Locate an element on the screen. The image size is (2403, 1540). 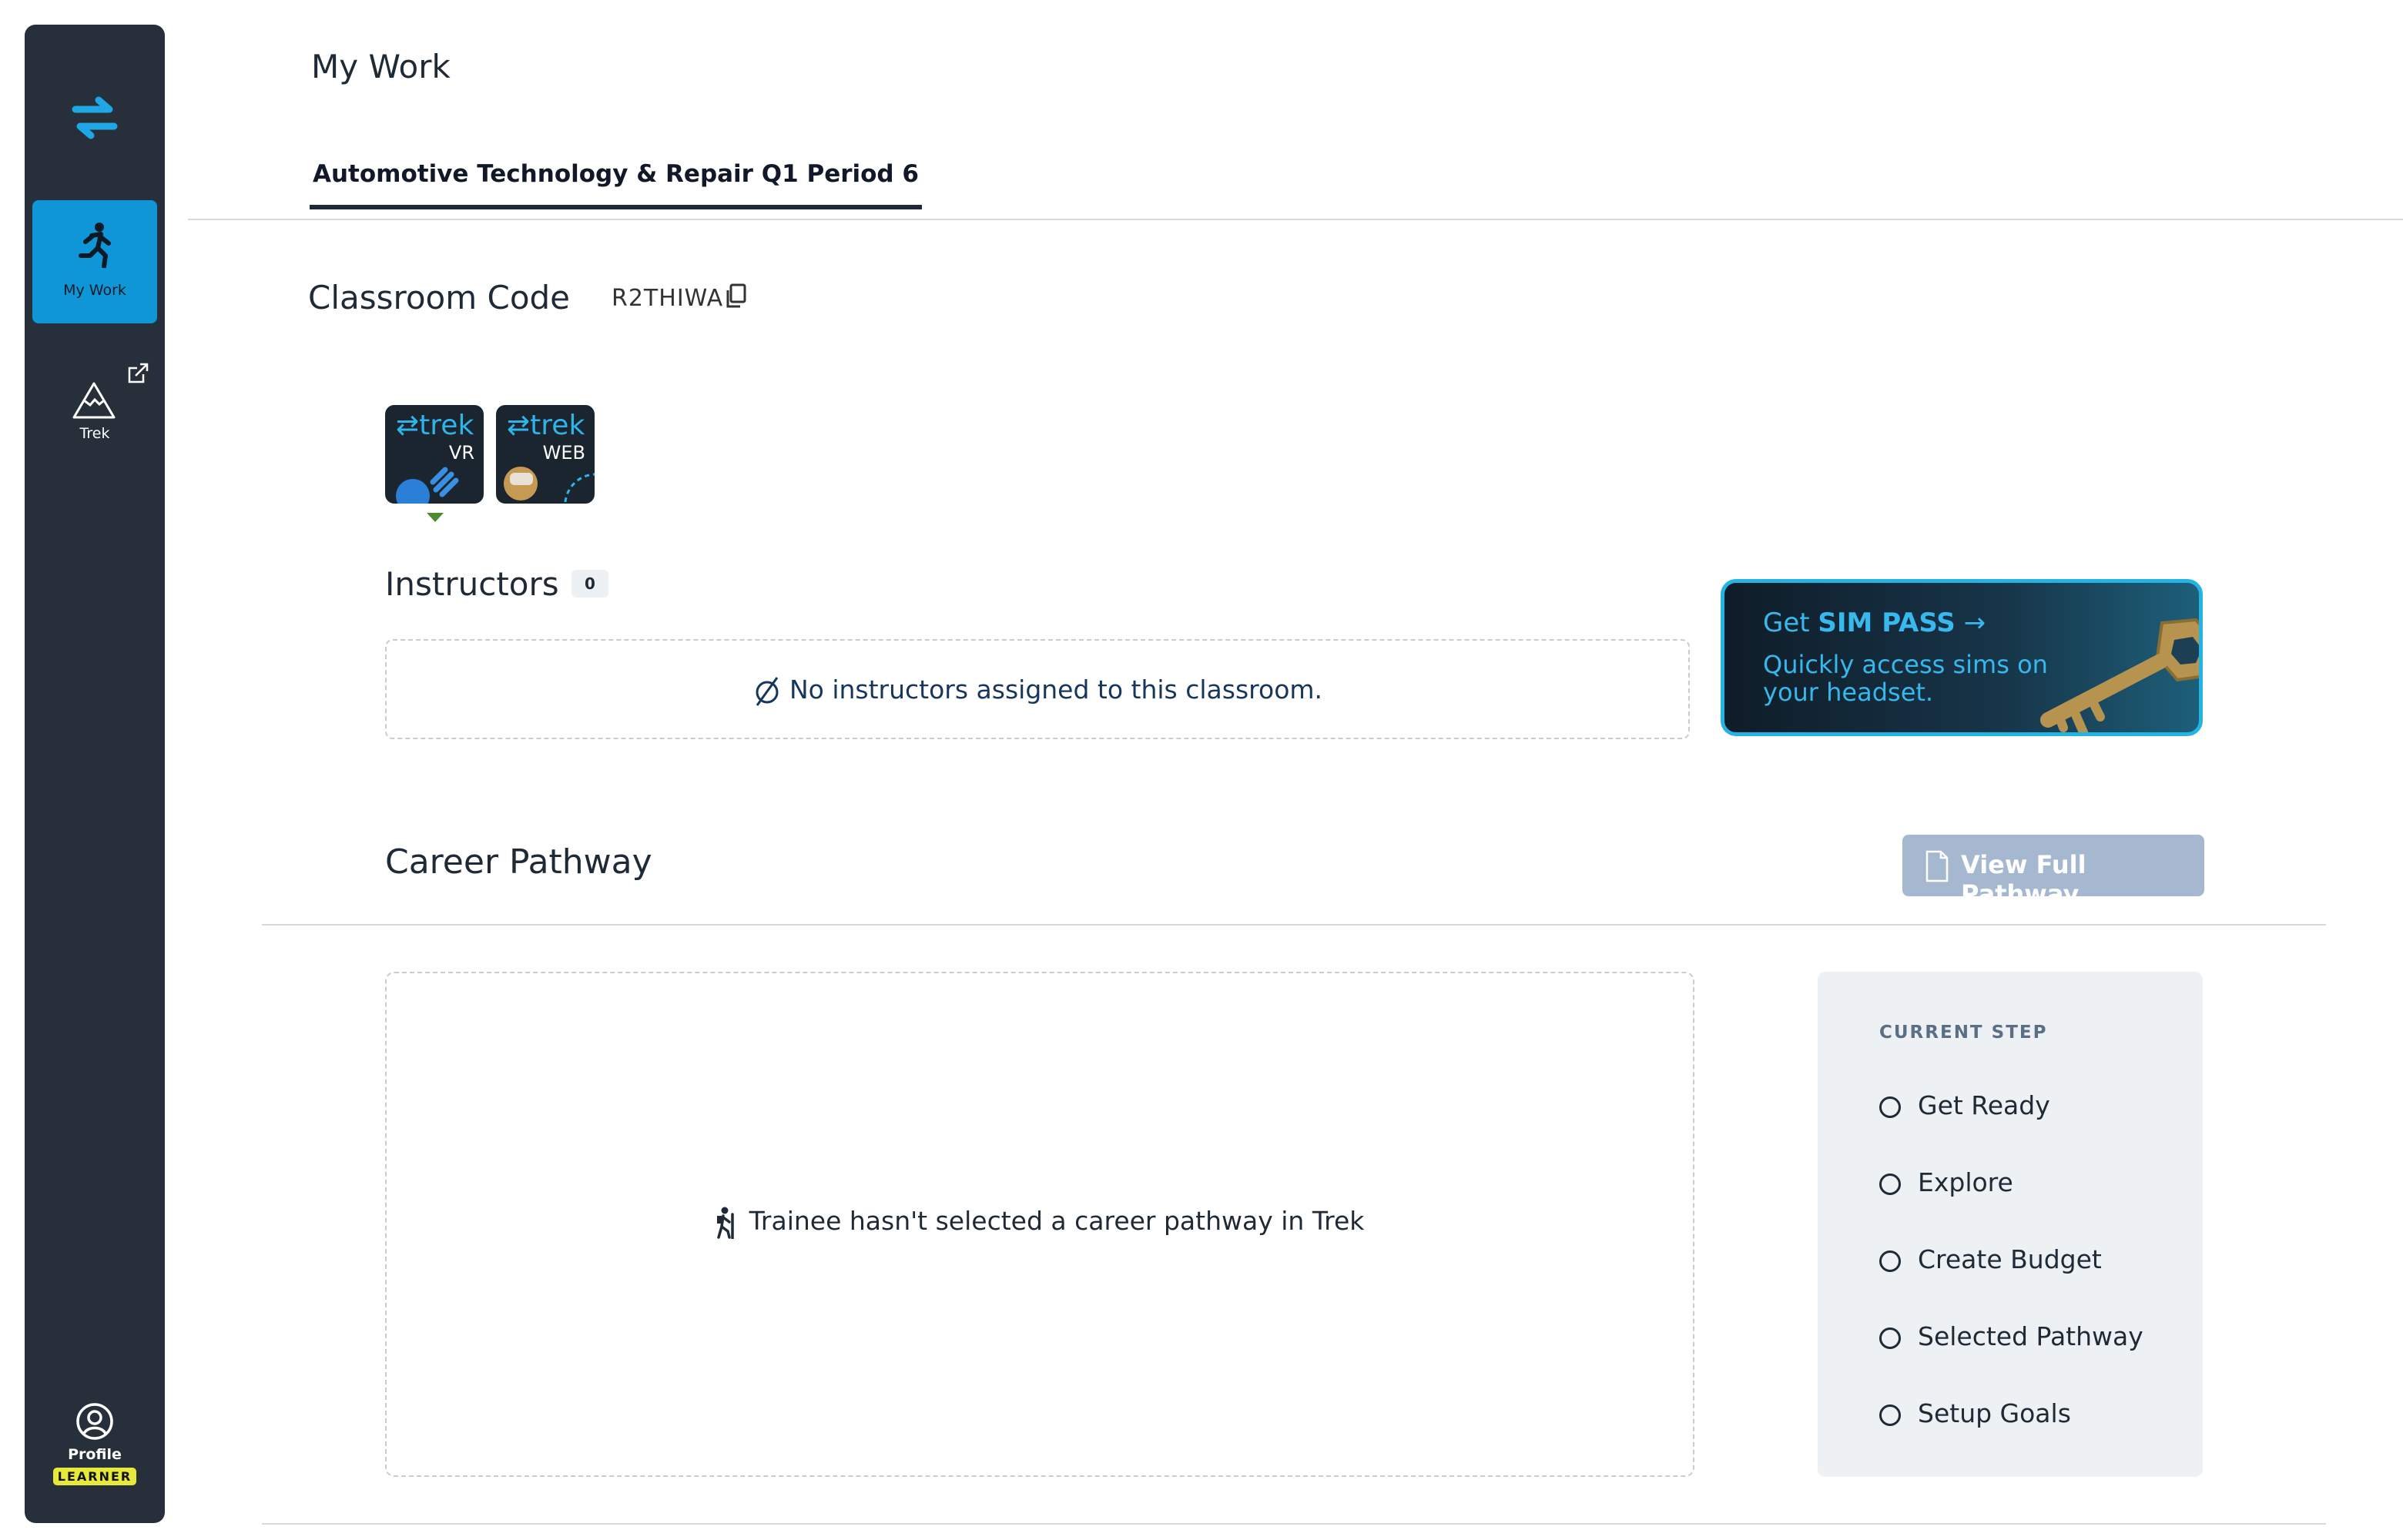
key-icon is located at coordinates (2119, 675).